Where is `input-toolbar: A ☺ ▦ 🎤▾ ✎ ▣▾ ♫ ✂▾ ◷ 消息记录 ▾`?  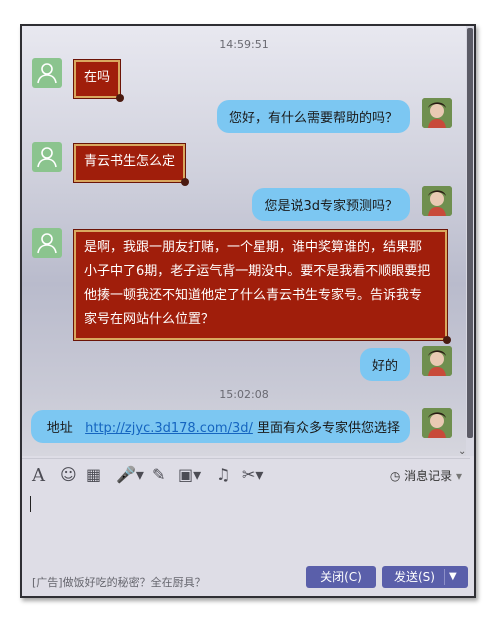
input-toolbar: A ☺ ▦ 🎤▾ ✎ ▣▾ ♫ ✂▾ ◷ 消息记录 ▾ is located at coordinates (246, 473).